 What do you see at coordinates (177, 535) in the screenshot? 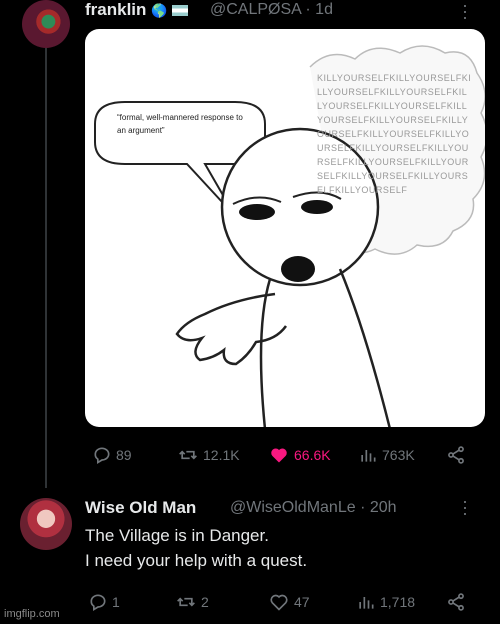
I see `tweet-text-line: The Village is in Danger.` at bounding box center [177, 535].